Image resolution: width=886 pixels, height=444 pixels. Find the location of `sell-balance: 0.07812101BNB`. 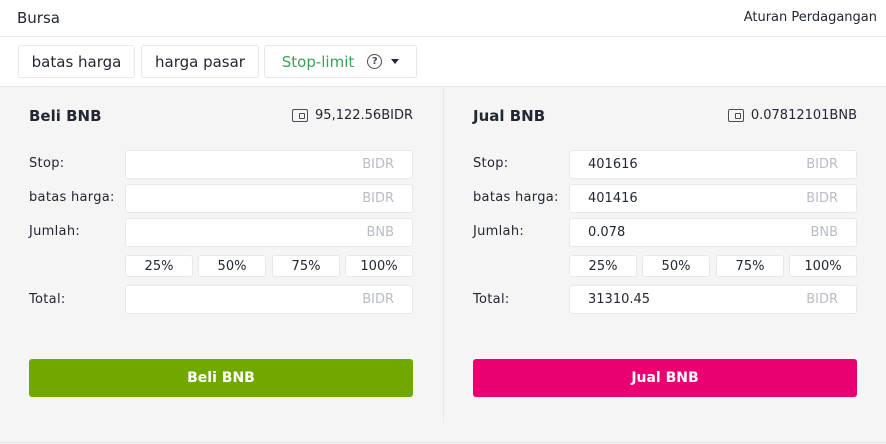

sell-balance: 0.07812101BNB is located at coordinates (792, 115).